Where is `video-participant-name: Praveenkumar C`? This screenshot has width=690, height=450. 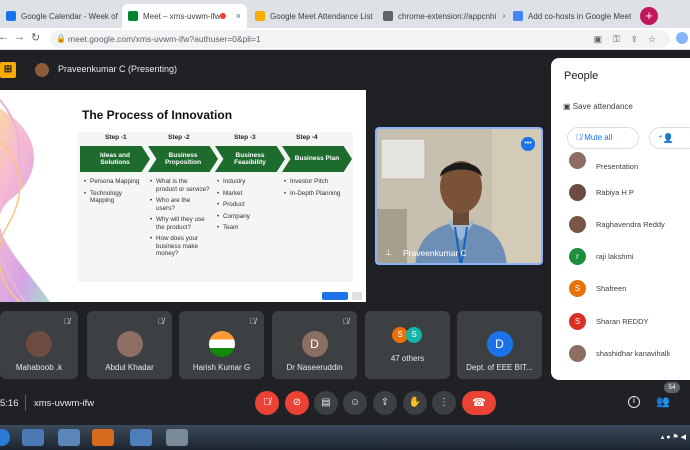
video-participant-name: Praveenkumar C is located at coordinates (435, 253).